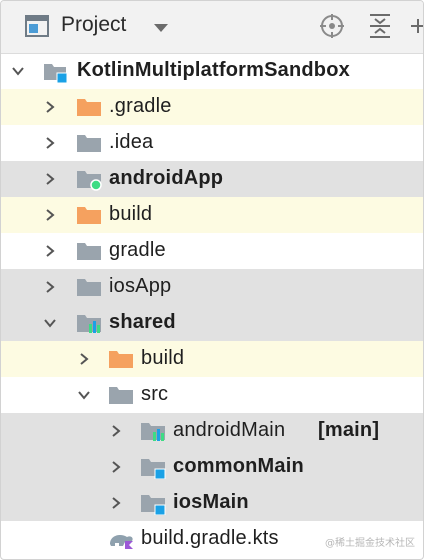 This screenshot has width=424, height=560. Describe the element at coordinates (212, 395) in the screenshot. I see `tree-row-src: src` at that location.